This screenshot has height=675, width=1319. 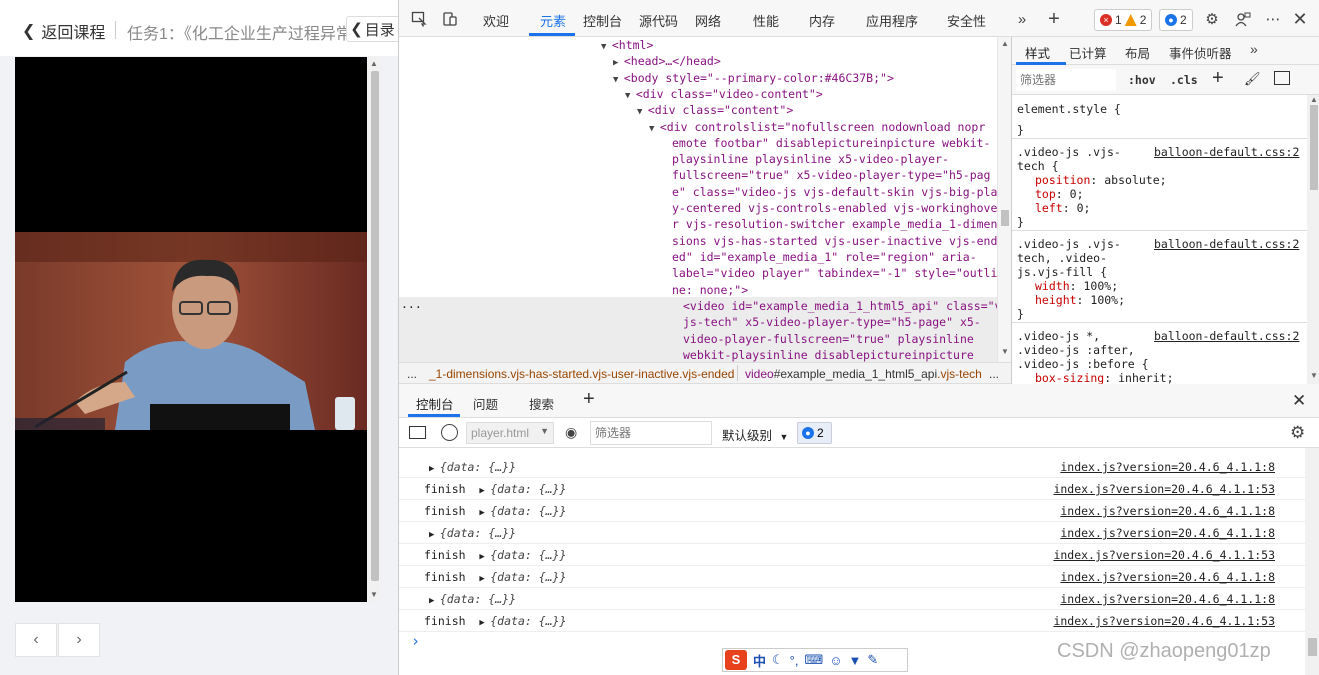 What do you see at coordinates (435, 403) in the screenshot?
I see `tab-console-drawer: 控制台` at bounding box center [435, 403].